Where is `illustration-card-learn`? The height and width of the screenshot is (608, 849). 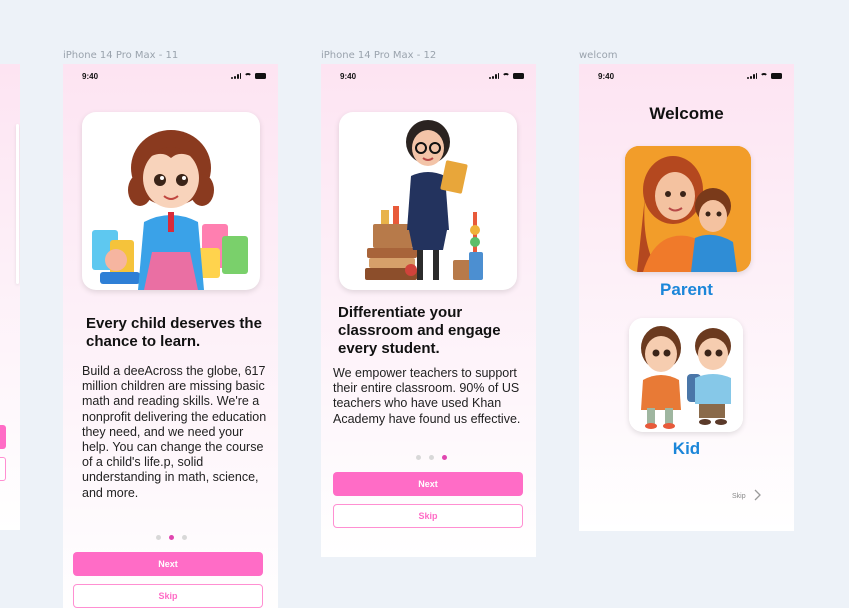 illustration-card-learn is located at coordinates (171, 201).